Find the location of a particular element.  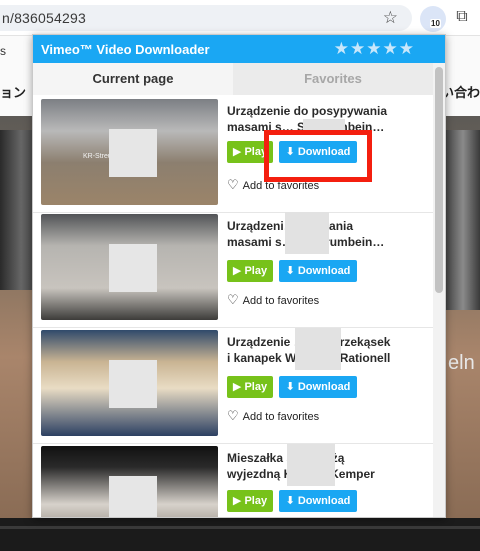

extensions-puzzle-icon: ⧉ is located at coordinates (462, 17).